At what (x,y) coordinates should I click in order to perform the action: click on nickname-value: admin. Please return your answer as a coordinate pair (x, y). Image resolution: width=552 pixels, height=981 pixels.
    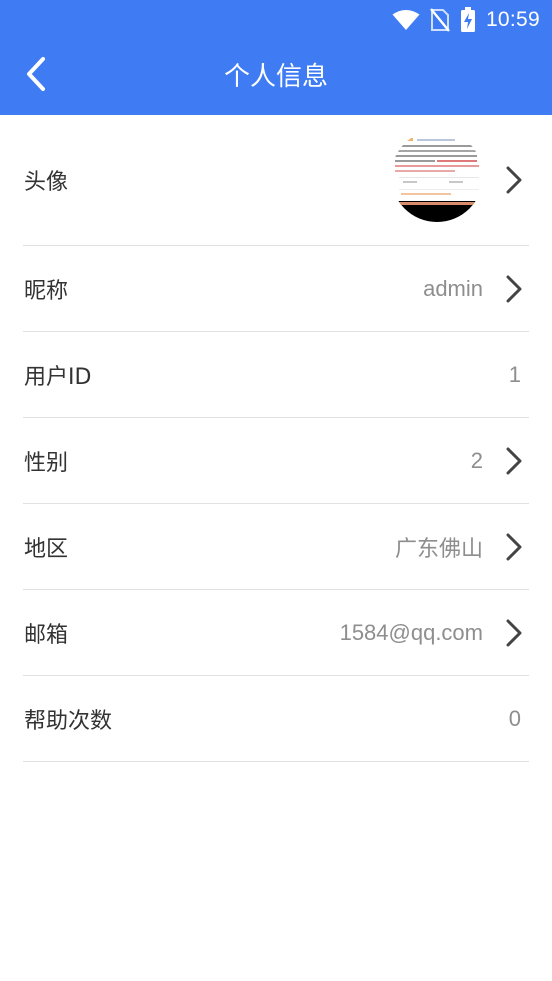
    Looking at the image, I should click on (453, 288).